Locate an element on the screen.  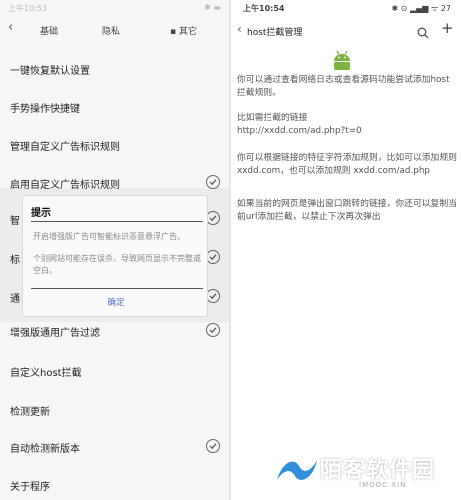
page-title: host拦截管理 is located at coordinates (275, 33).